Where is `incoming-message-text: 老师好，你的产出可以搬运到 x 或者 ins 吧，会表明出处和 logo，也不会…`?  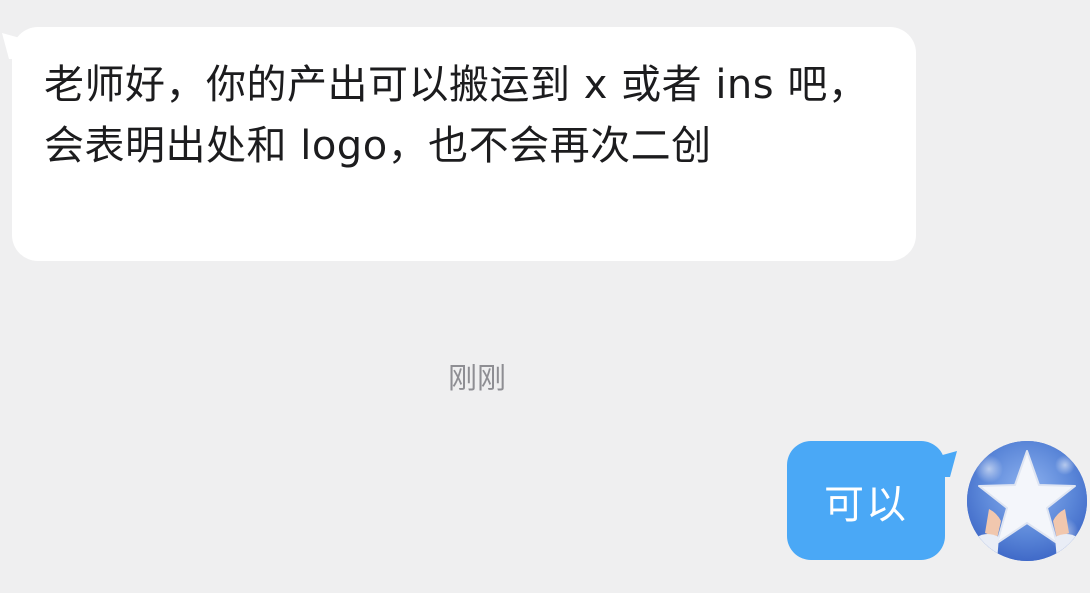
incoming-message-text: 老师好，你的产出可以搬运到 x 或者 ins 吧，会表明出处和 logo，也不会… is located at coordinates (456, 115).